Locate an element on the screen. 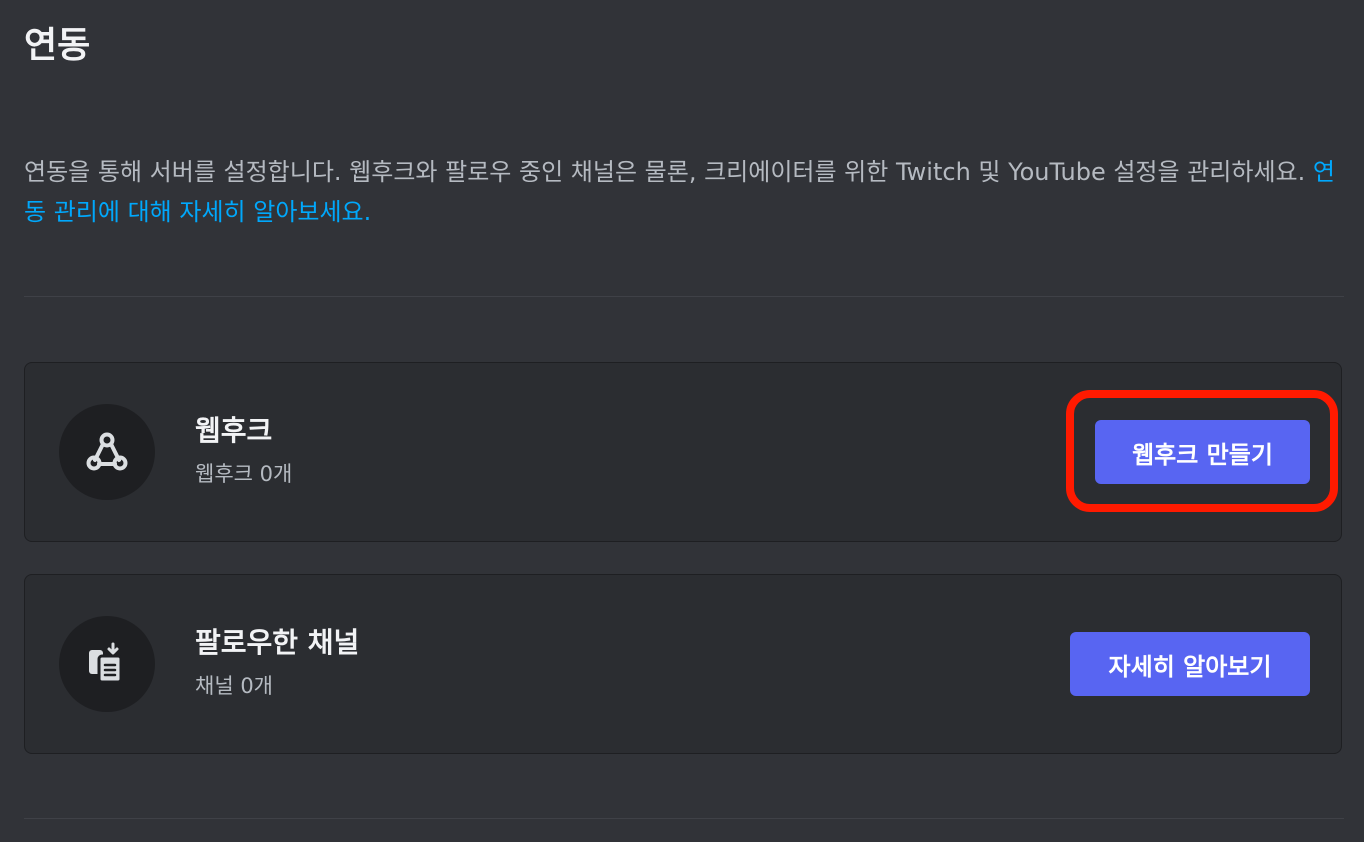 This screenshot has width=1364, height=842. followed-channels-title: 팔로우한 채널 is located at coordinates (277, 642).